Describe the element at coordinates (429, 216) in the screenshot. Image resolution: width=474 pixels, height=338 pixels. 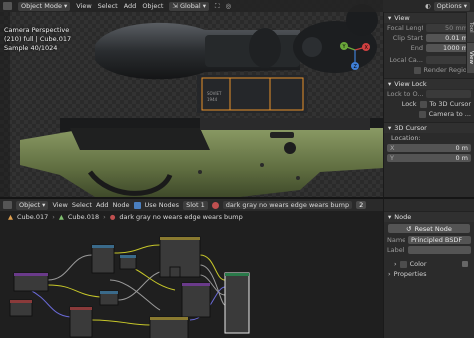
I see `node-section-header: ▾ Node` at that location.